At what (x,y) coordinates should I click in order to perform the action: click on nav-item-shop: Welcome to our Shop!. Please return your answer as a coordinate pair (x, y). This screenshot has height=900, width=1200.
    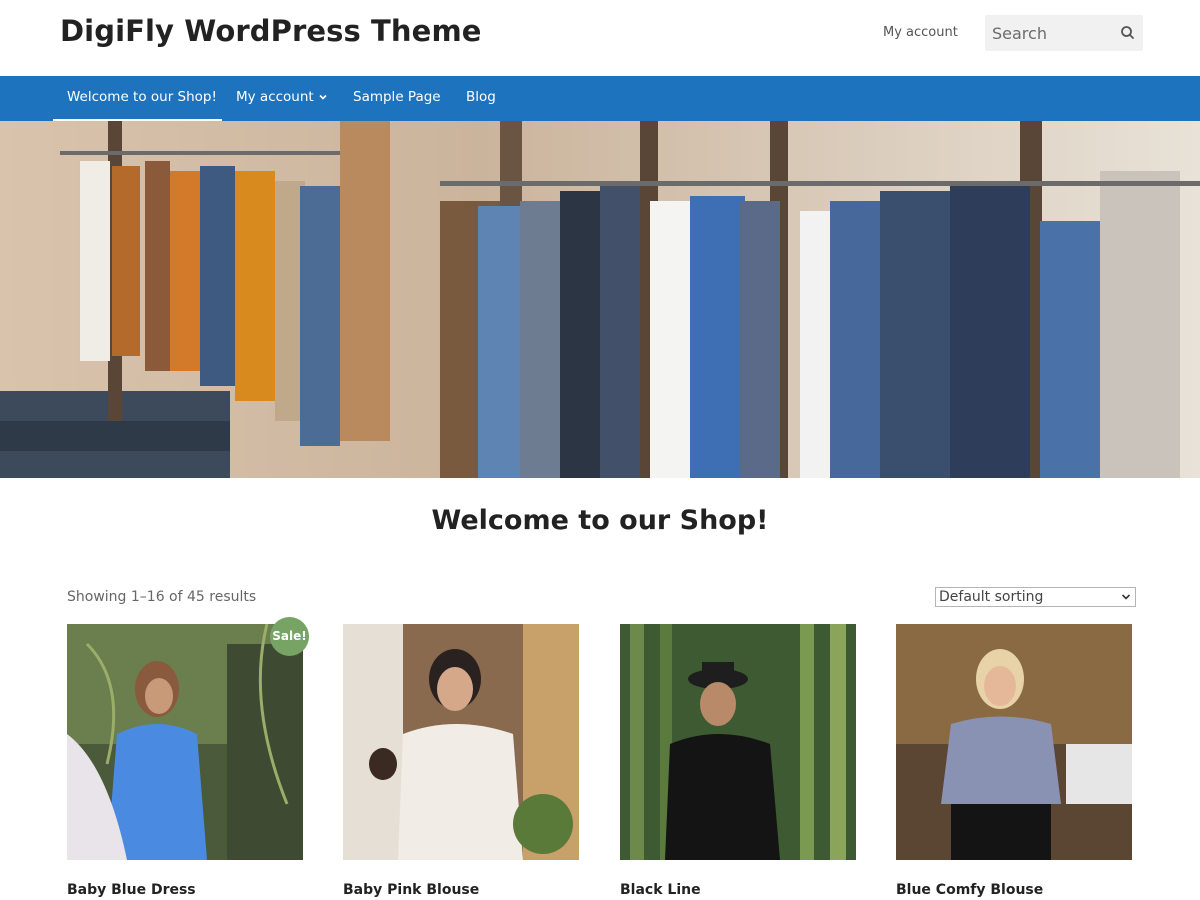
    Looking at the image, I should click on (137, 98).